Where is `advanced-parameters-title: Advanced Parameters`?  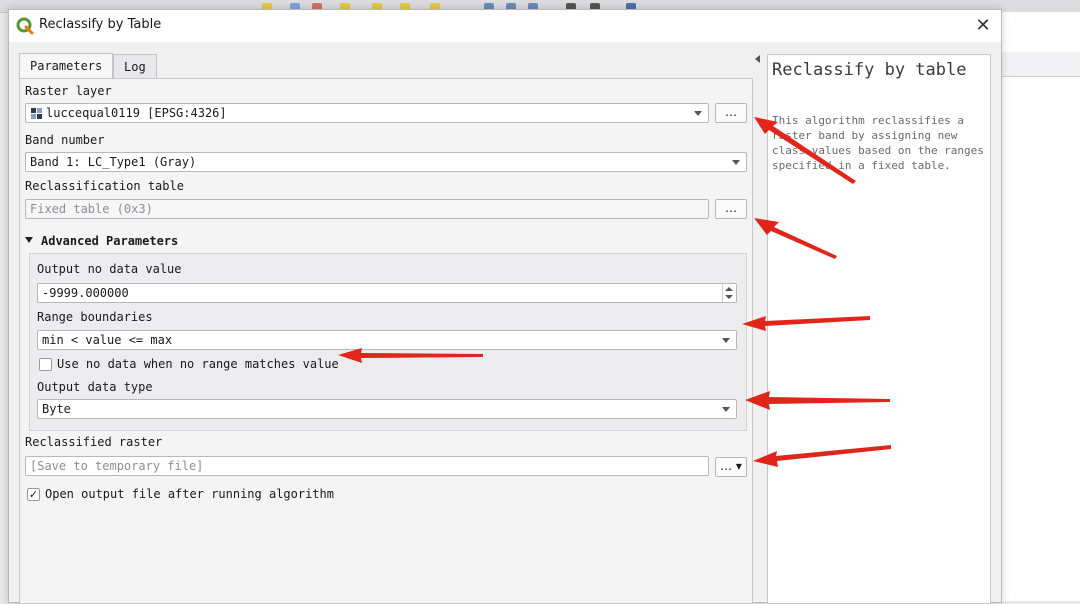 advanced-parameters-title: Advanced Parameters is located at coordinates (110, 241).